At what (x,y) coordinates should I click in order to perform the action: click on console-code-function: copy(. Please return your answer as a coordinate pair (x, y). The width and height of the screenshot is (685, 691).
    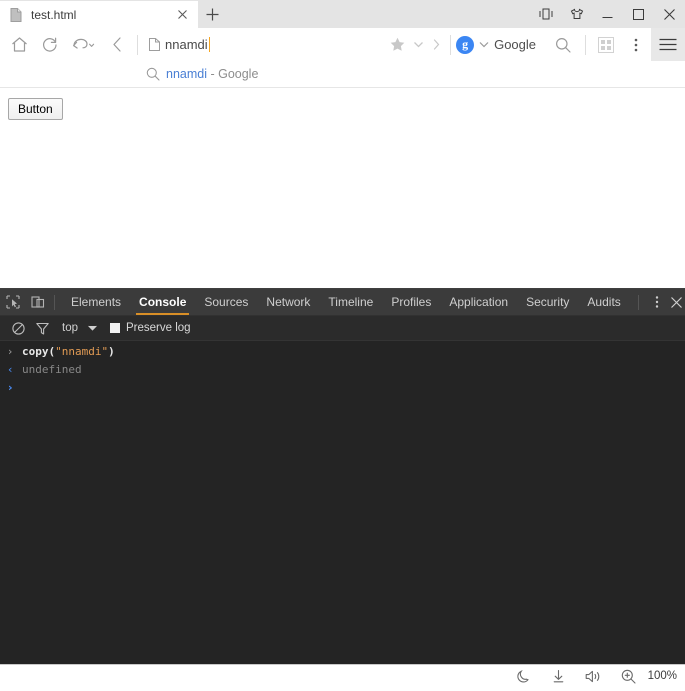
    Looking at the image, I should click on (39, 351).